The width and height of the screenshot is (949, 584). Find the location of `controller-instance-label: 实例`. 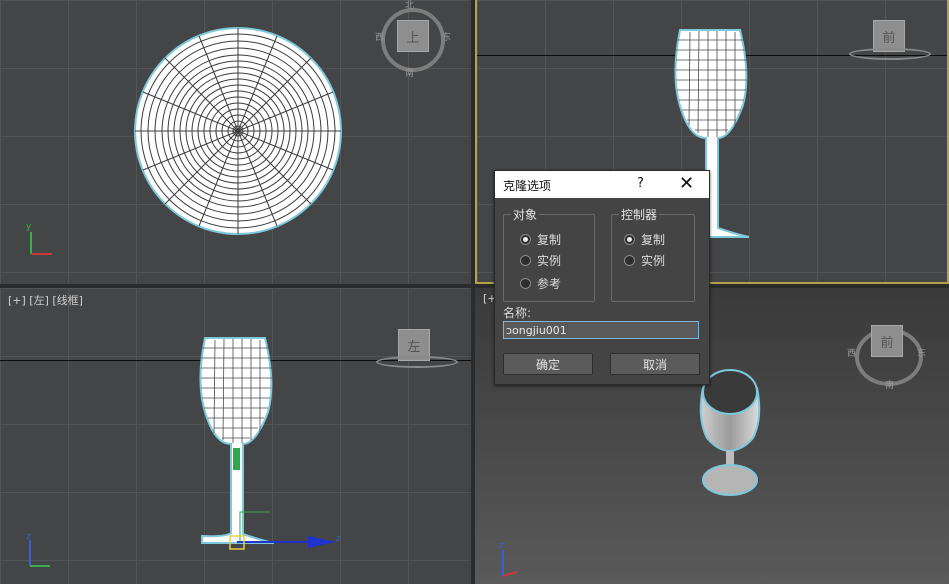

controller-instance-label: 实例 is located at coordinates (653, 261).